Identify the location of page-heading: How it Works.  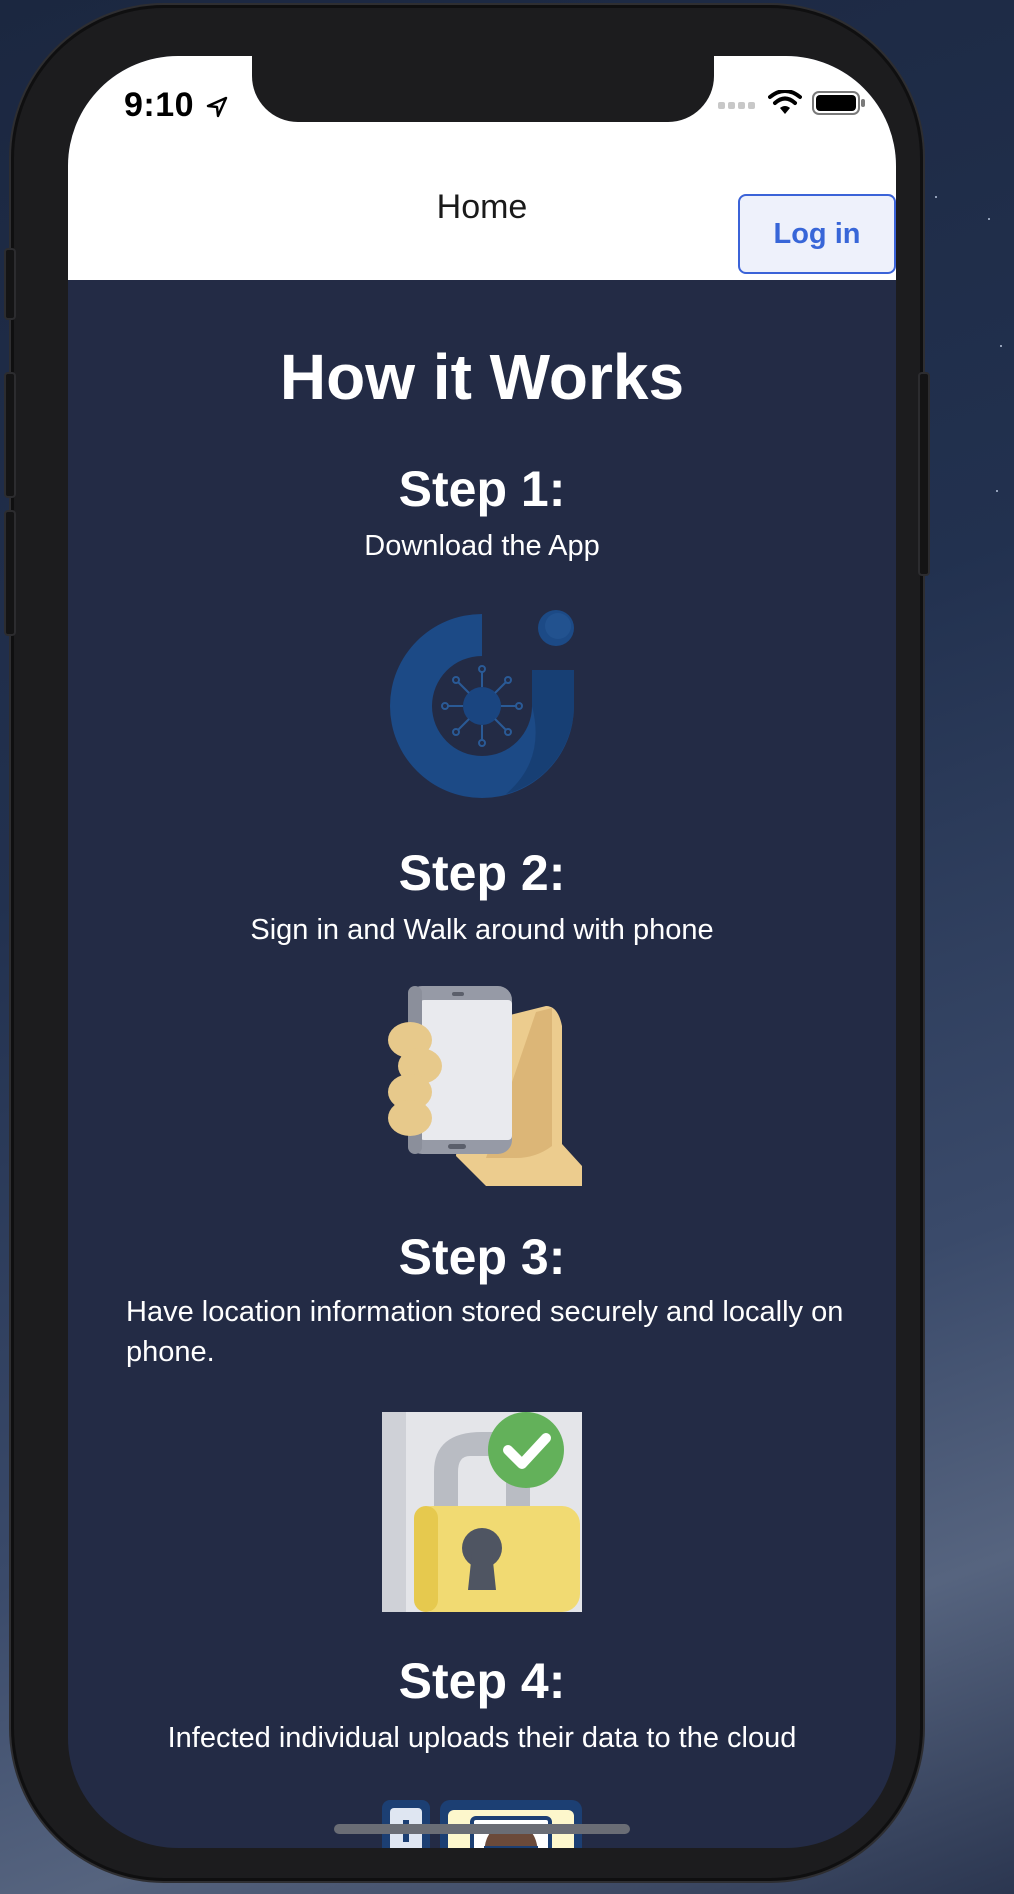
(482, 377).